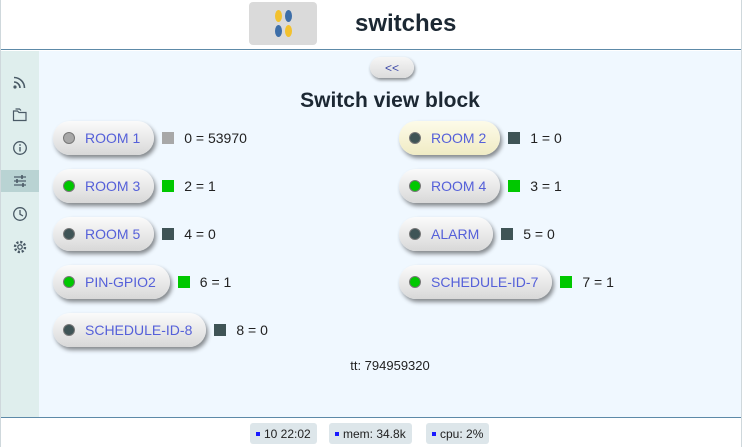 This screenshot has height=447, width=742. I want to click on switch-item: ROOM 3 2 = 1, so click(134, 186).